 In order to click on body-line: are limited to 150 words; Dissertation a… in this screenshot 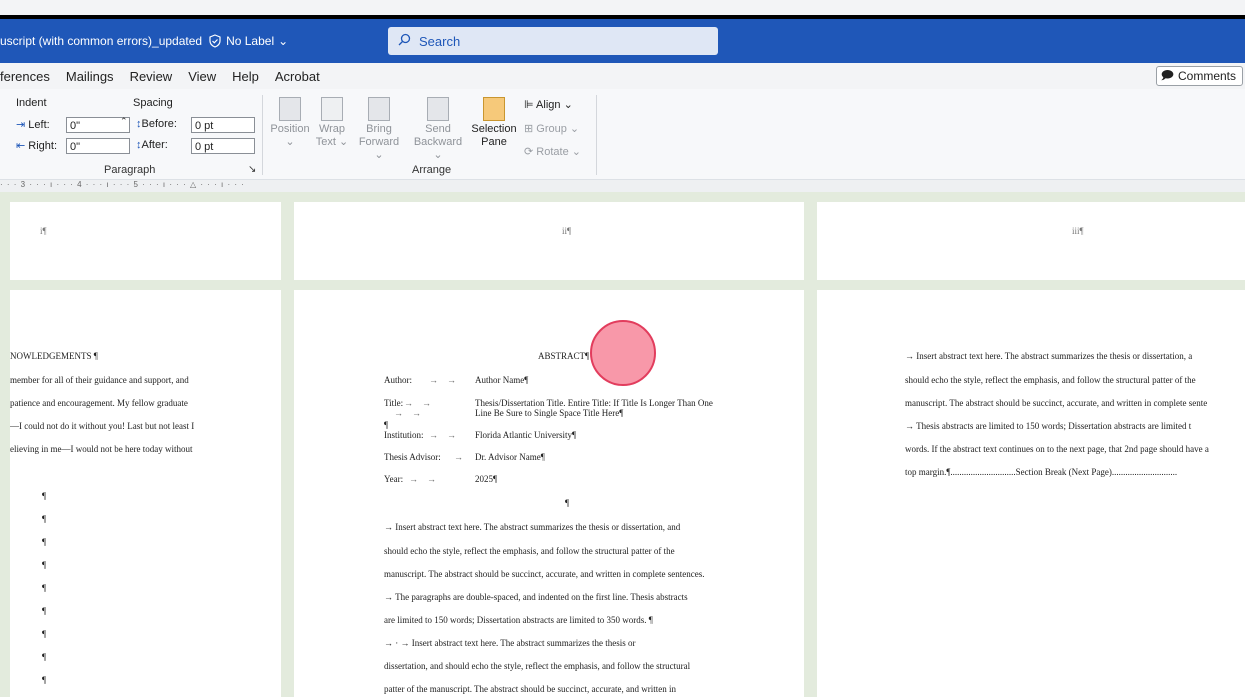, I will do `click(518, 620)`.